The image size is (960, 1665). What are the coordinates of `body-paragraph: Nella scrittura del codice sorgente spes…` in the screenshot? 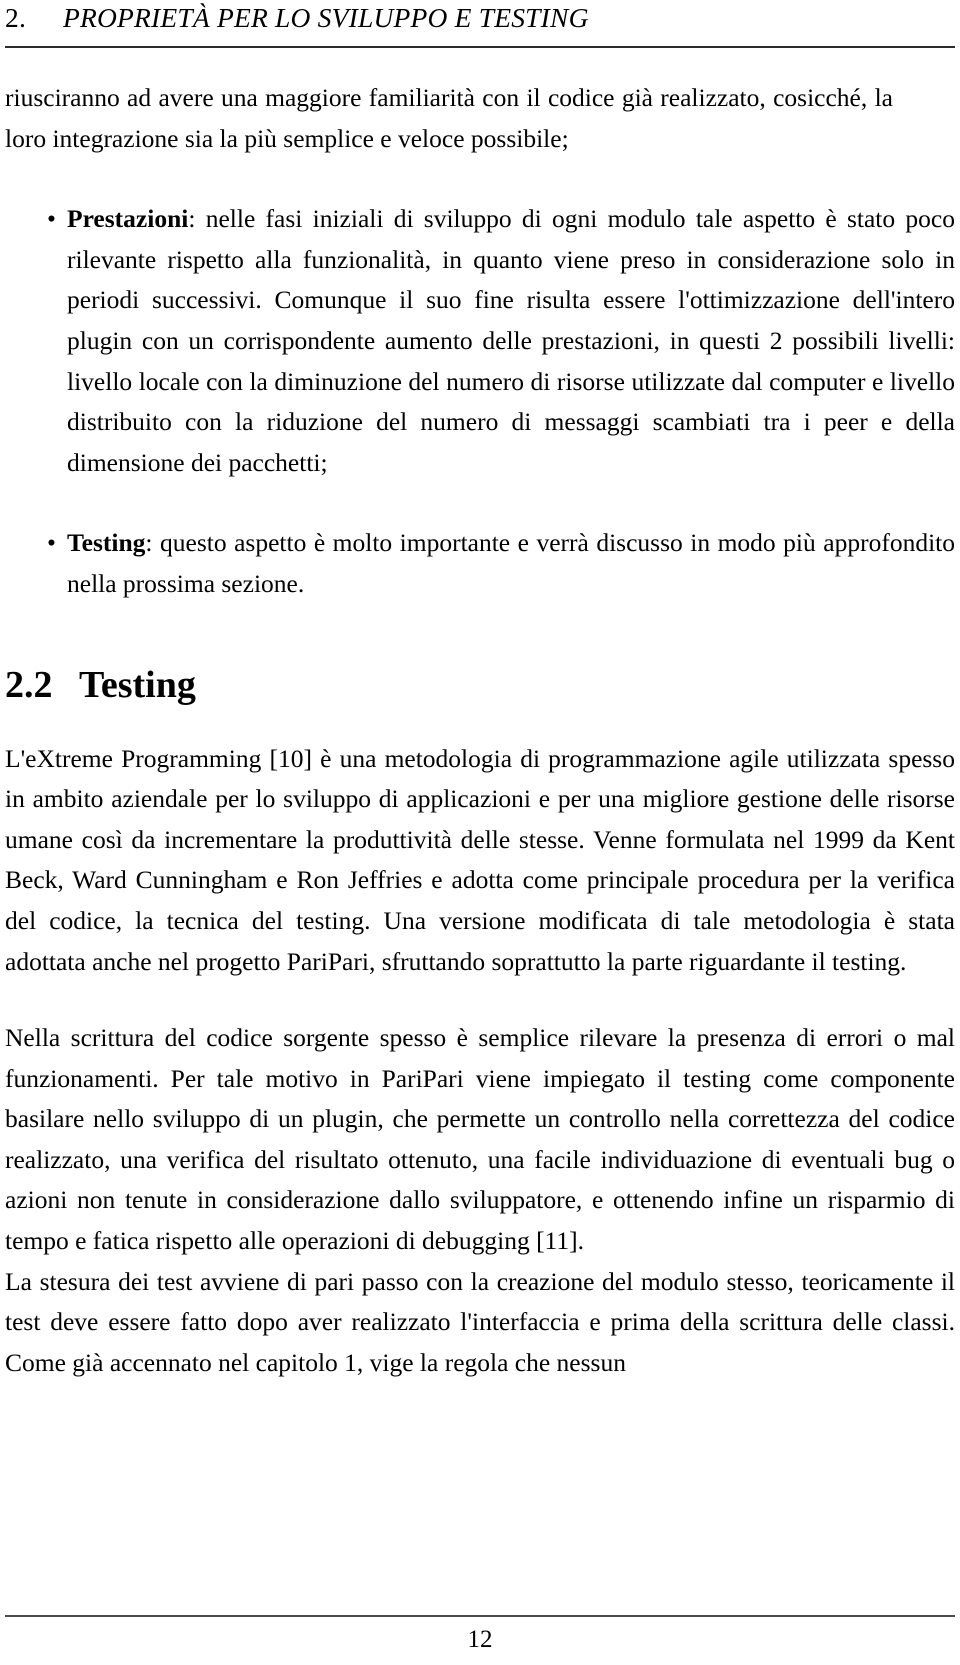 It's located at (480, 1139).